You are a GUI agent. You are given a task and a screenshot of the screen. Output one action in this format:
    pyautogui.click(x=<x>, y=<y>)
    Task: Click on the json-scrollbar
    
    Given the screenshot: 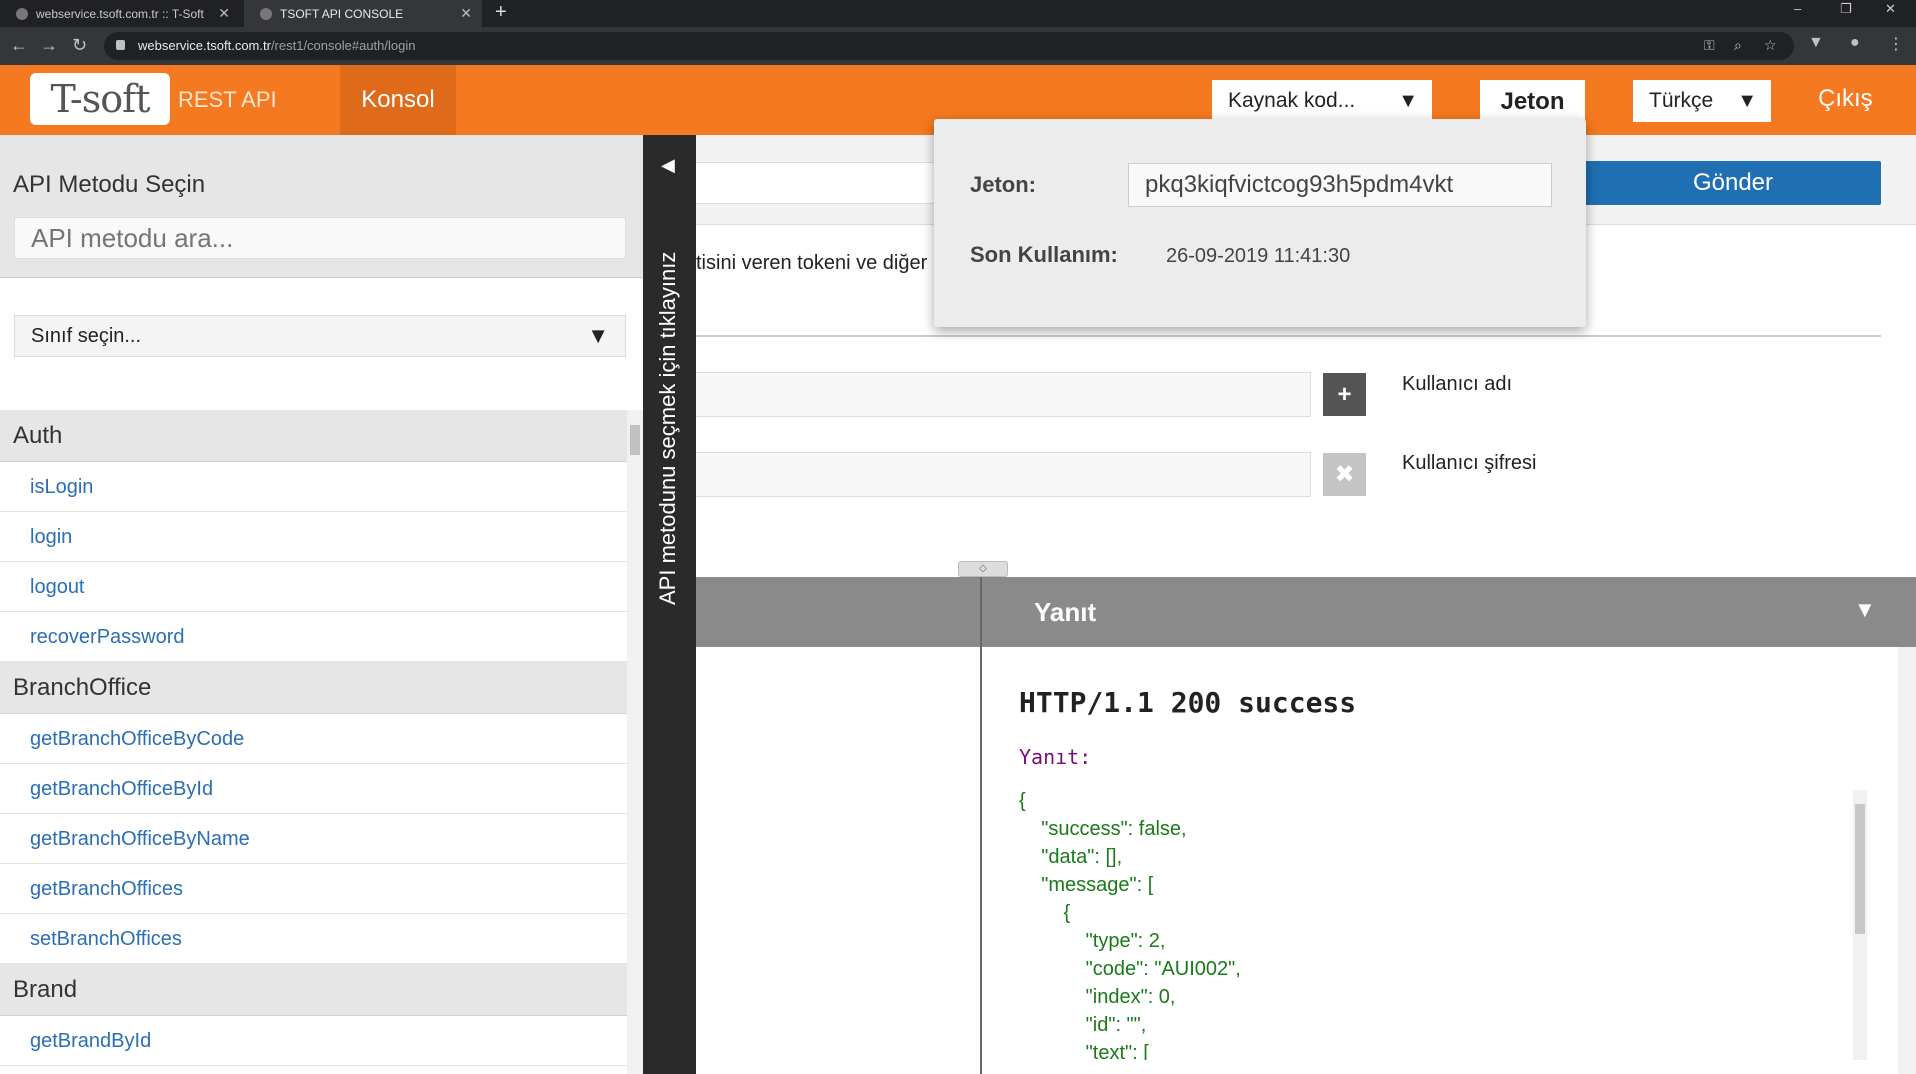 What is the action you would take?
    pyautogui.click(x=1860, y=925)
    